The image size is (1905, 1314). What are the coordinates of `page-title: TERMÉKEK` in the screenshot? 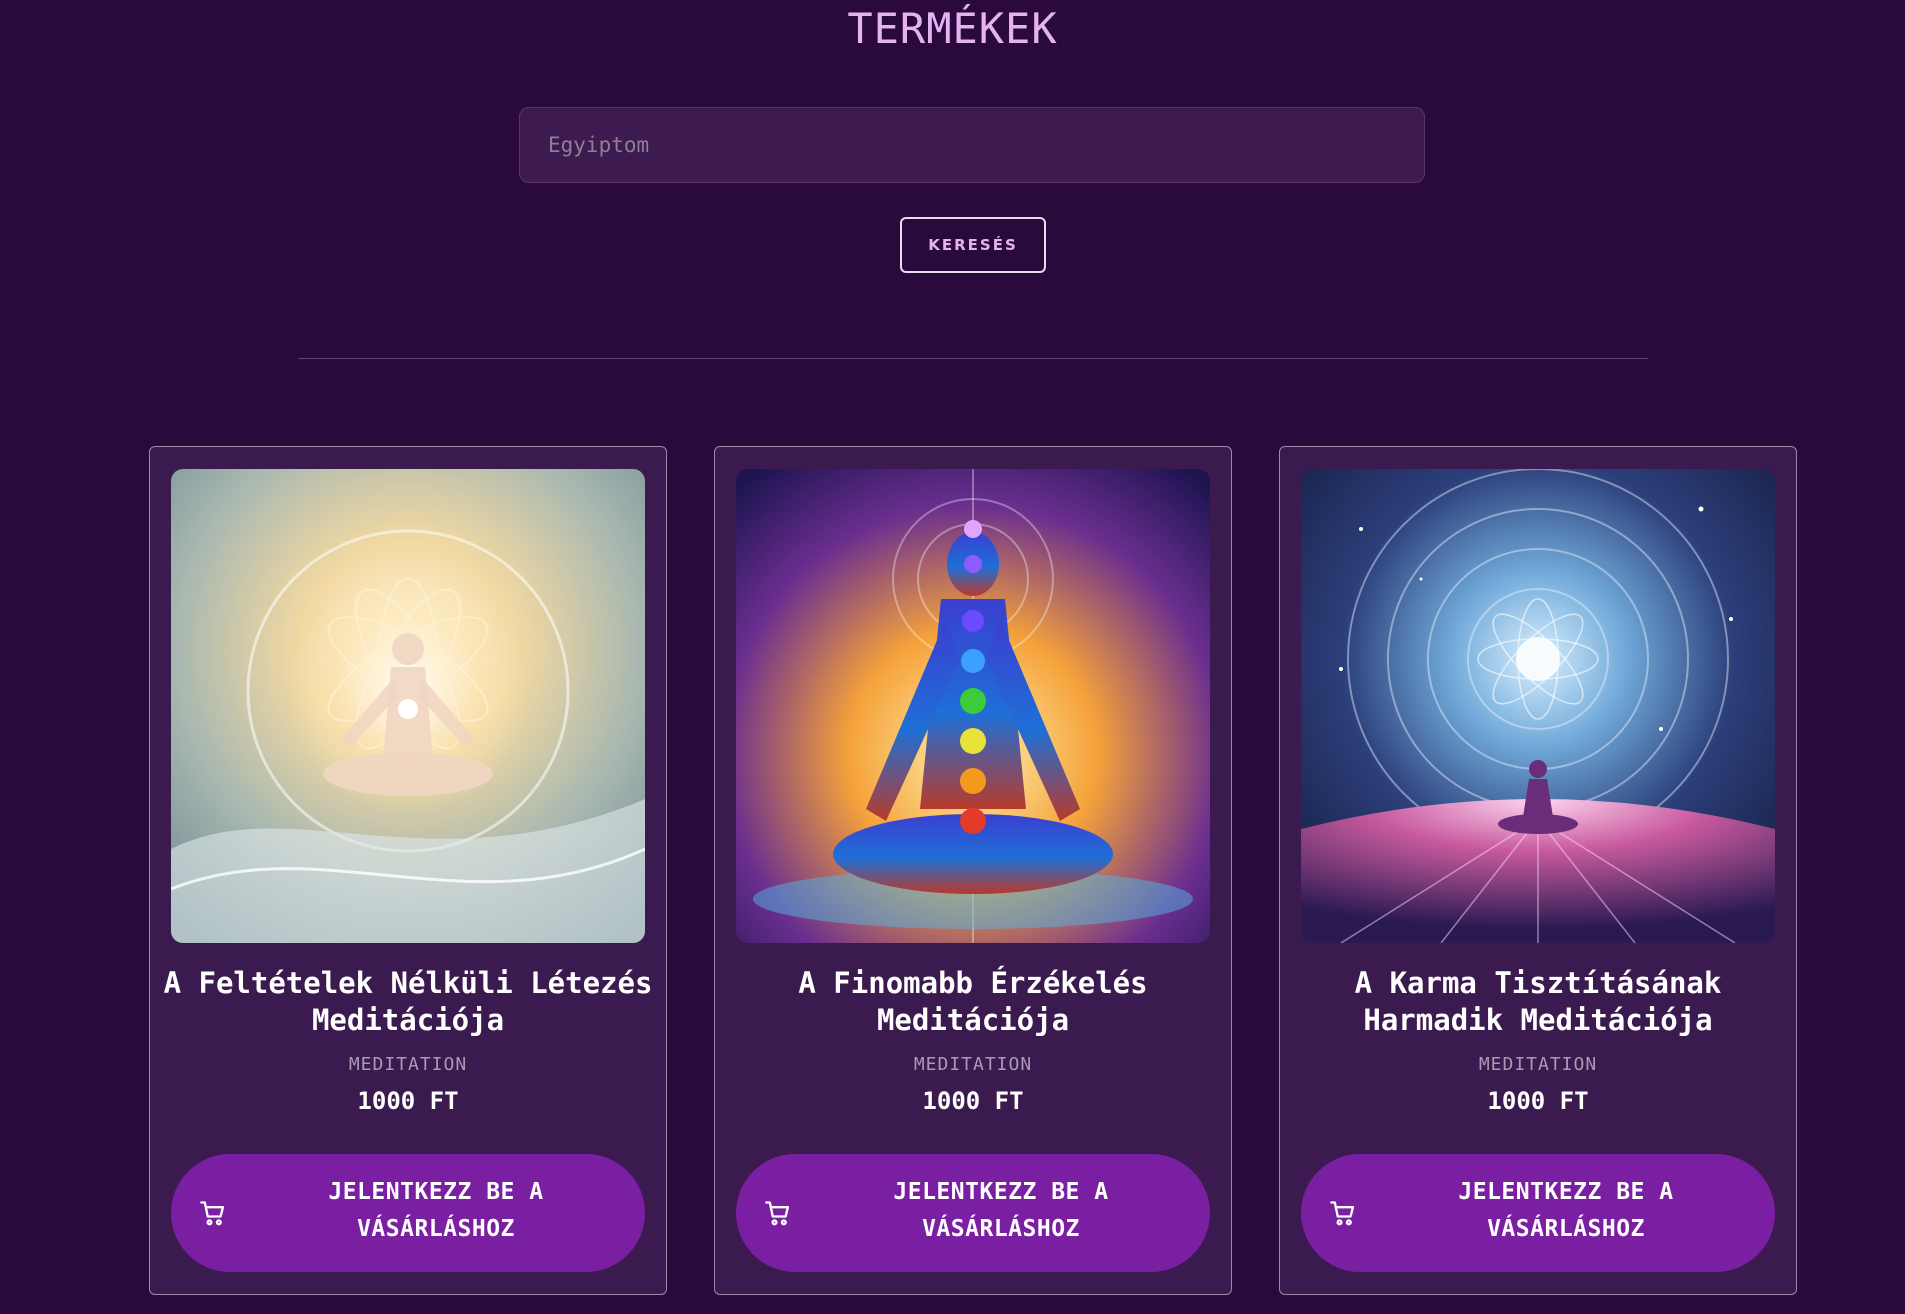 It's located at (952, 28).